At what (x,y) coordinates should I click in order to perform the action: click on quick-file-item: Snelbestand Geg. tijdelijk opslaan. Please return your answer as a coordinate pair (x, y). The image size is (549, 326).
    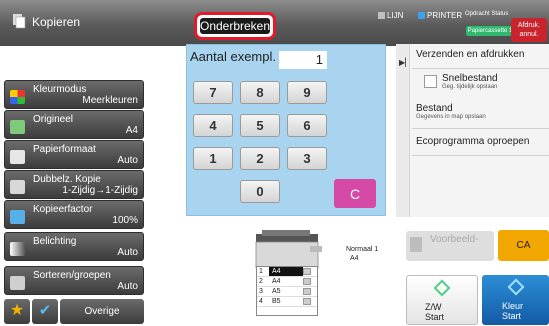
    Looking at the image, I should click on (480, 85).